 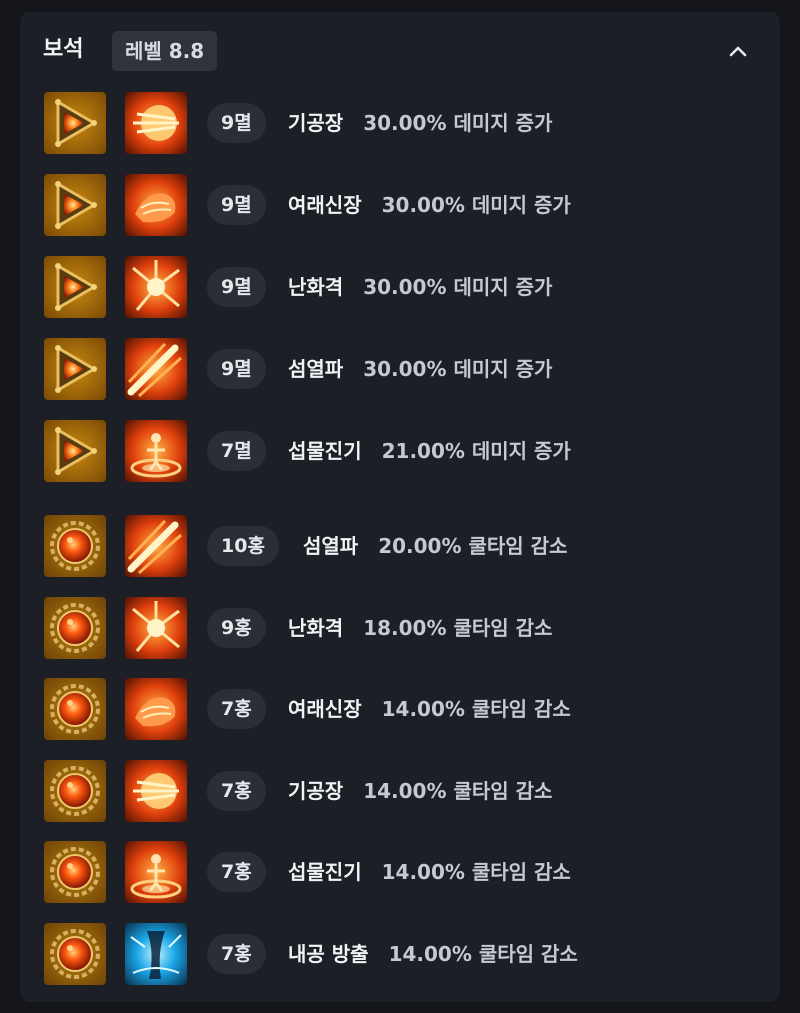 I want to click on gem-row: 9홍 난화격 18.00% 쿨타임 감소, so click(x=400, y=628).